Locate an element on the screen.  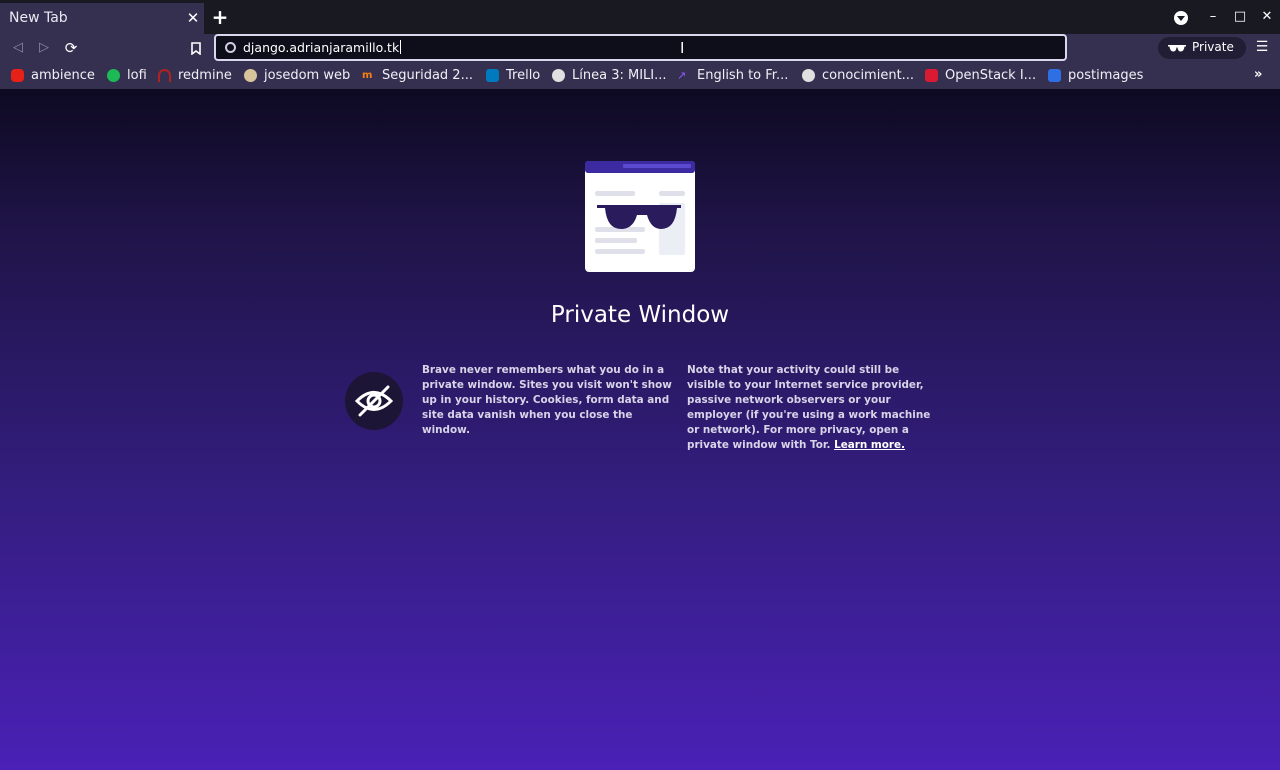
menu-button: ☰ is located at coordinates (1262, 47).